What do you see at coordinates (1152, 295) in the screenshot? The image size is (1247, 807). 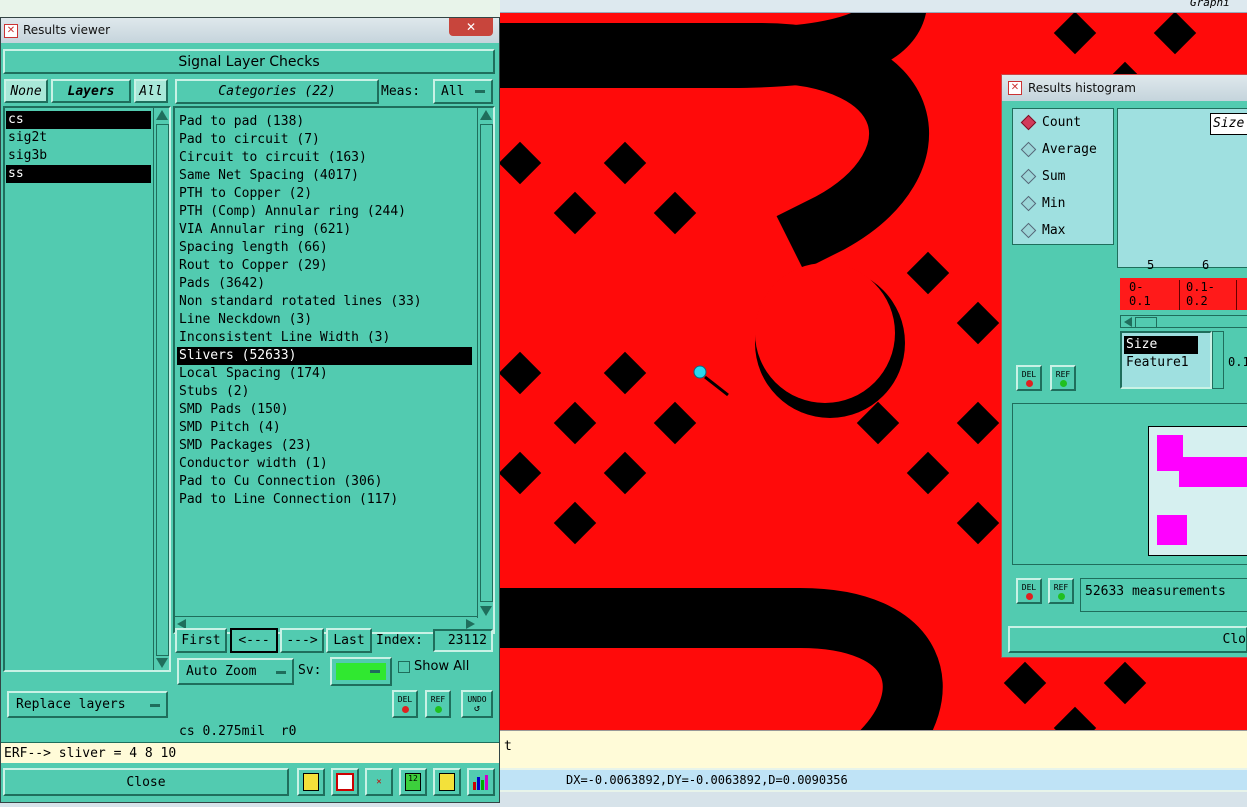 I see `bin-range-1: 0- 0.1` at bounding box center [1152, 295].